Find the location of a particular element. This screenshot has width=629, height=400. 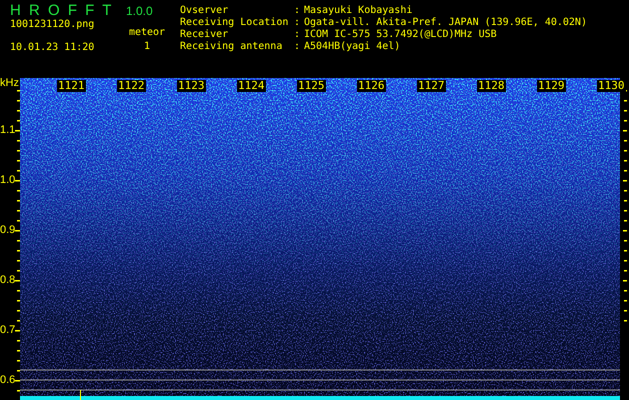

time-label: 1123 is located at coordinates (191, 86).